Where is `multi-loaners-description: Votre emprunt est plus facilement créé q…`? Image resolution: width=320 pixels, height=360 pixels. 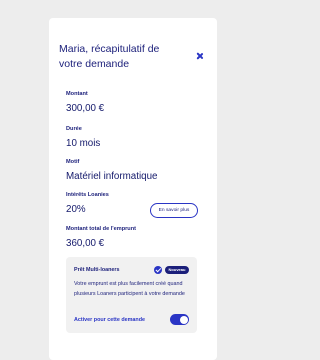 multi-loaners-description: Votre emprunt est plus facilement créé q… is located at coordinates (129, 289).